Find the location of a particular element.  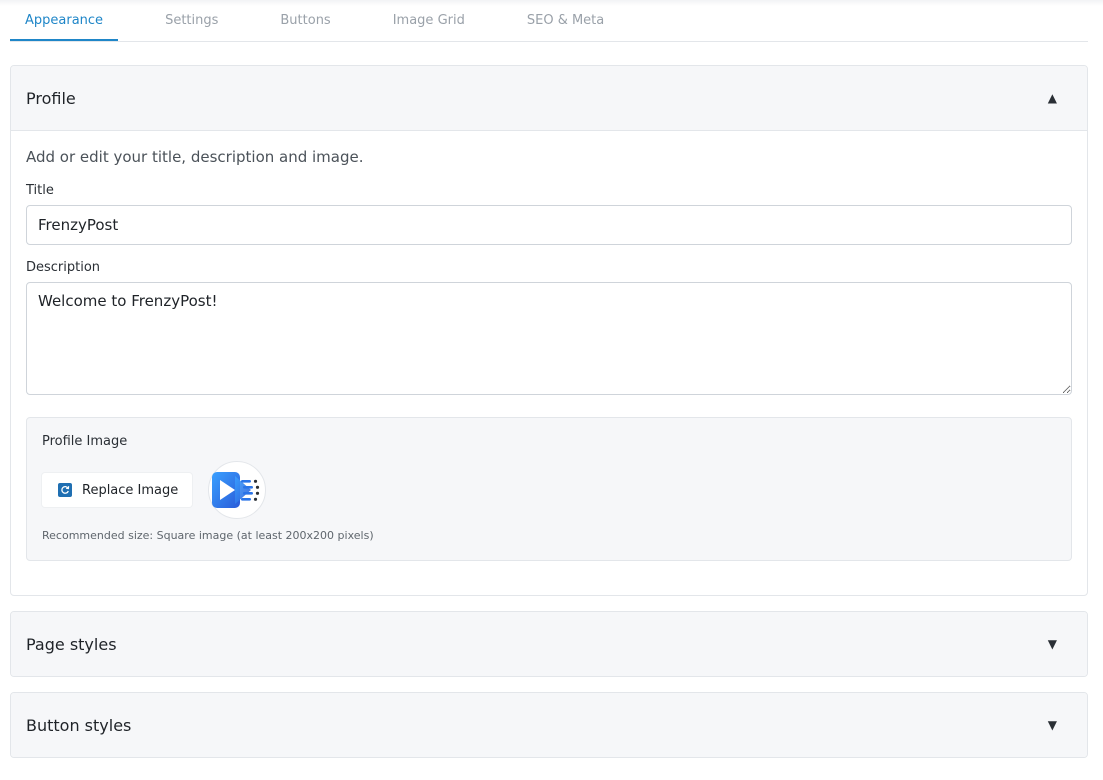

refresh-icon is located at coordinates (65, 490).